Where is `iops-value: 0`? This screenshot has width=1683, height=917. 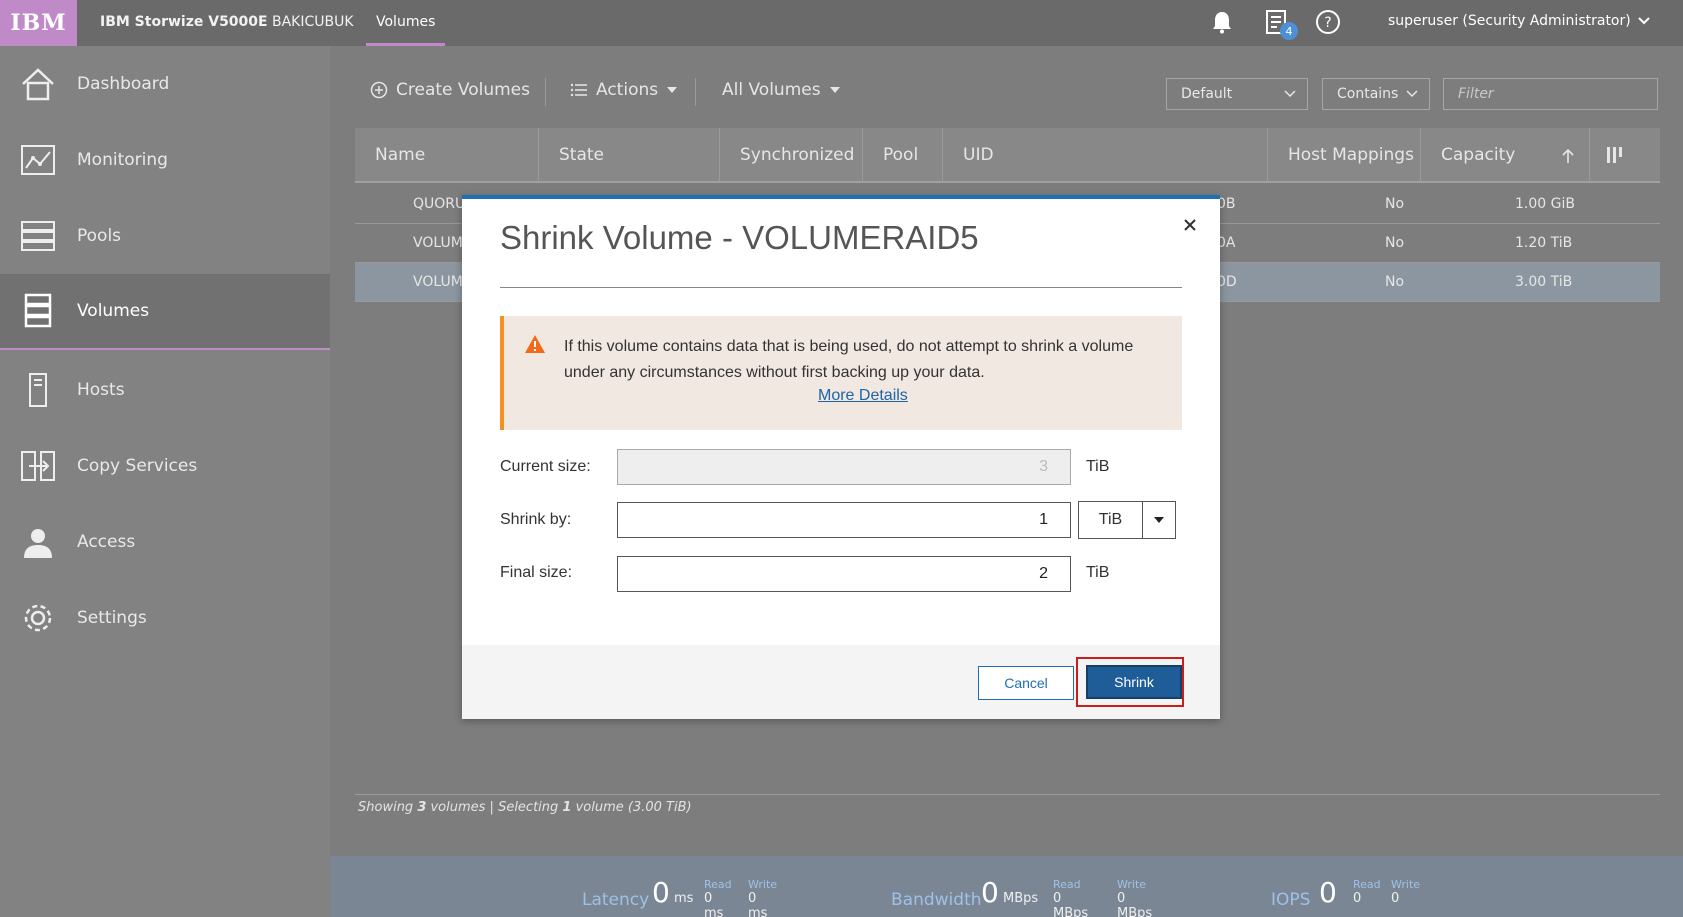 iops-value: 0 is located at coordinates (1328, 892).